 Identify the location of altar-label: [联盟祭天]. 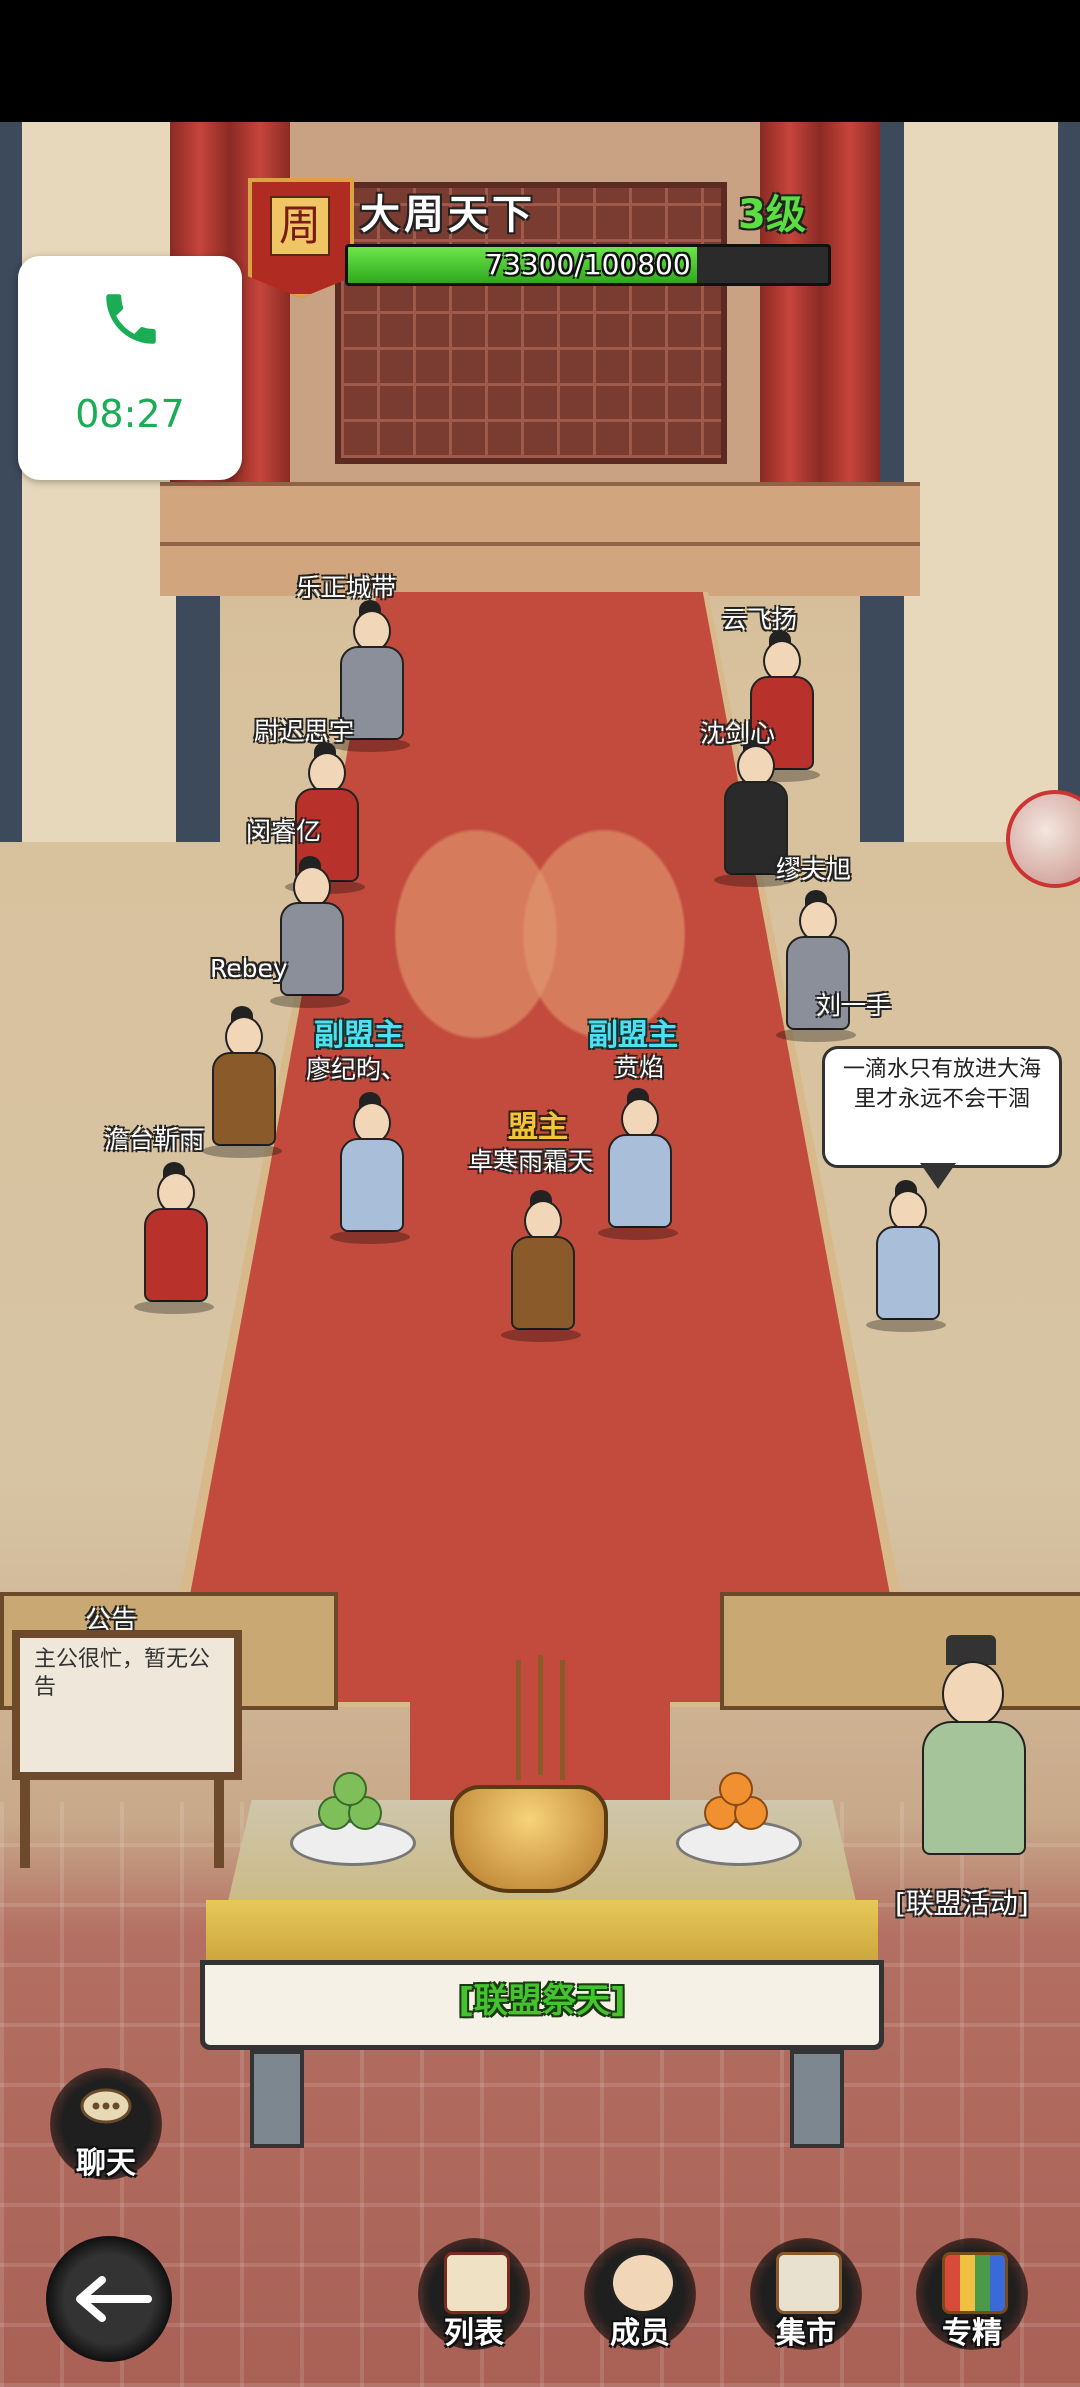
(542, 2001).